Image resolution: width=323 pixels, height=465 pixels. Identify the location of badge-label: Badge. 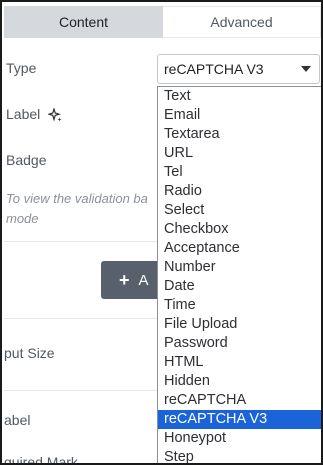
(26, 160).